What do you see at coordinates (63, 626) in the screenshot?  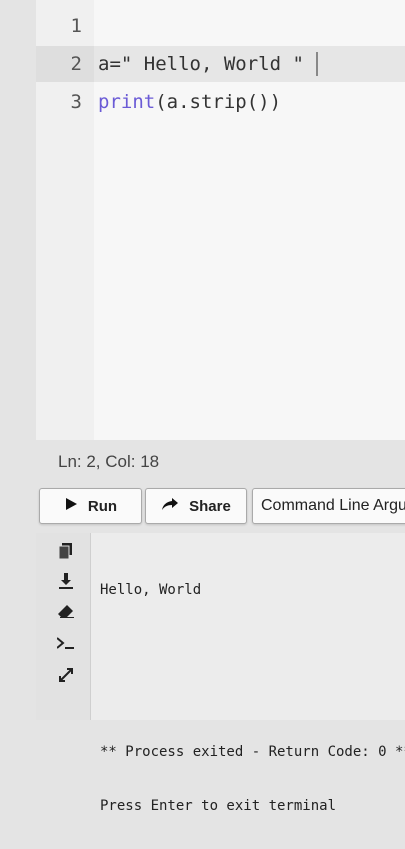 I see `terminal-sidebar` at bounding box center [63, 626].